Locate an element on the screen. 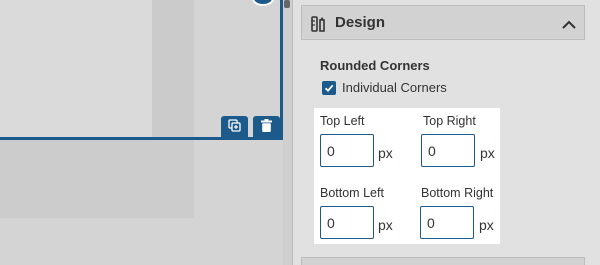 Image resolution: width=600 pixels, height=265 pixels. bottom-left-label: Bottom Left is located at coordinates (352, 193).